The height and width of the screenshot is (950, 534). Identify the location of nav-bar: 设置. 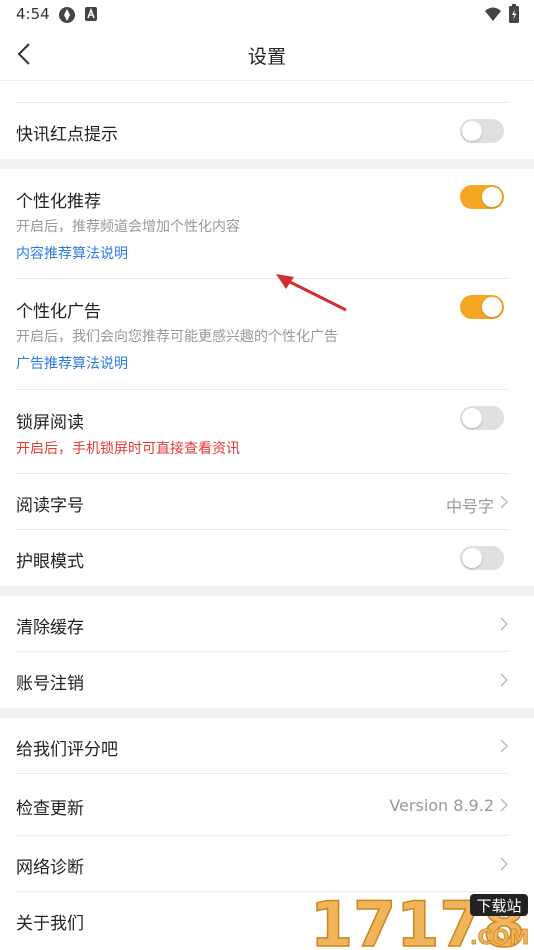
(267, 54).